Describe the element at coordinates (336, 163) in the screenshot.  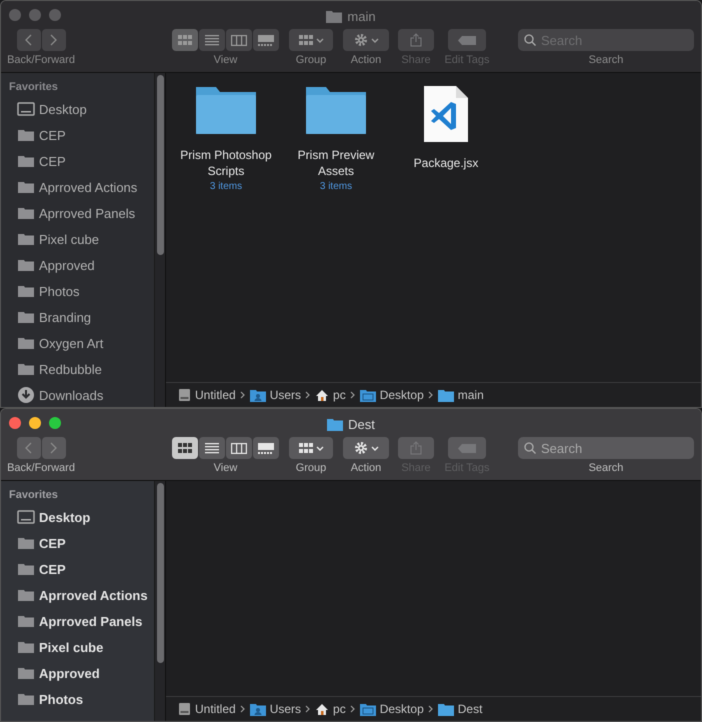
I see `file-name: Prism Preview Assets` at that location.